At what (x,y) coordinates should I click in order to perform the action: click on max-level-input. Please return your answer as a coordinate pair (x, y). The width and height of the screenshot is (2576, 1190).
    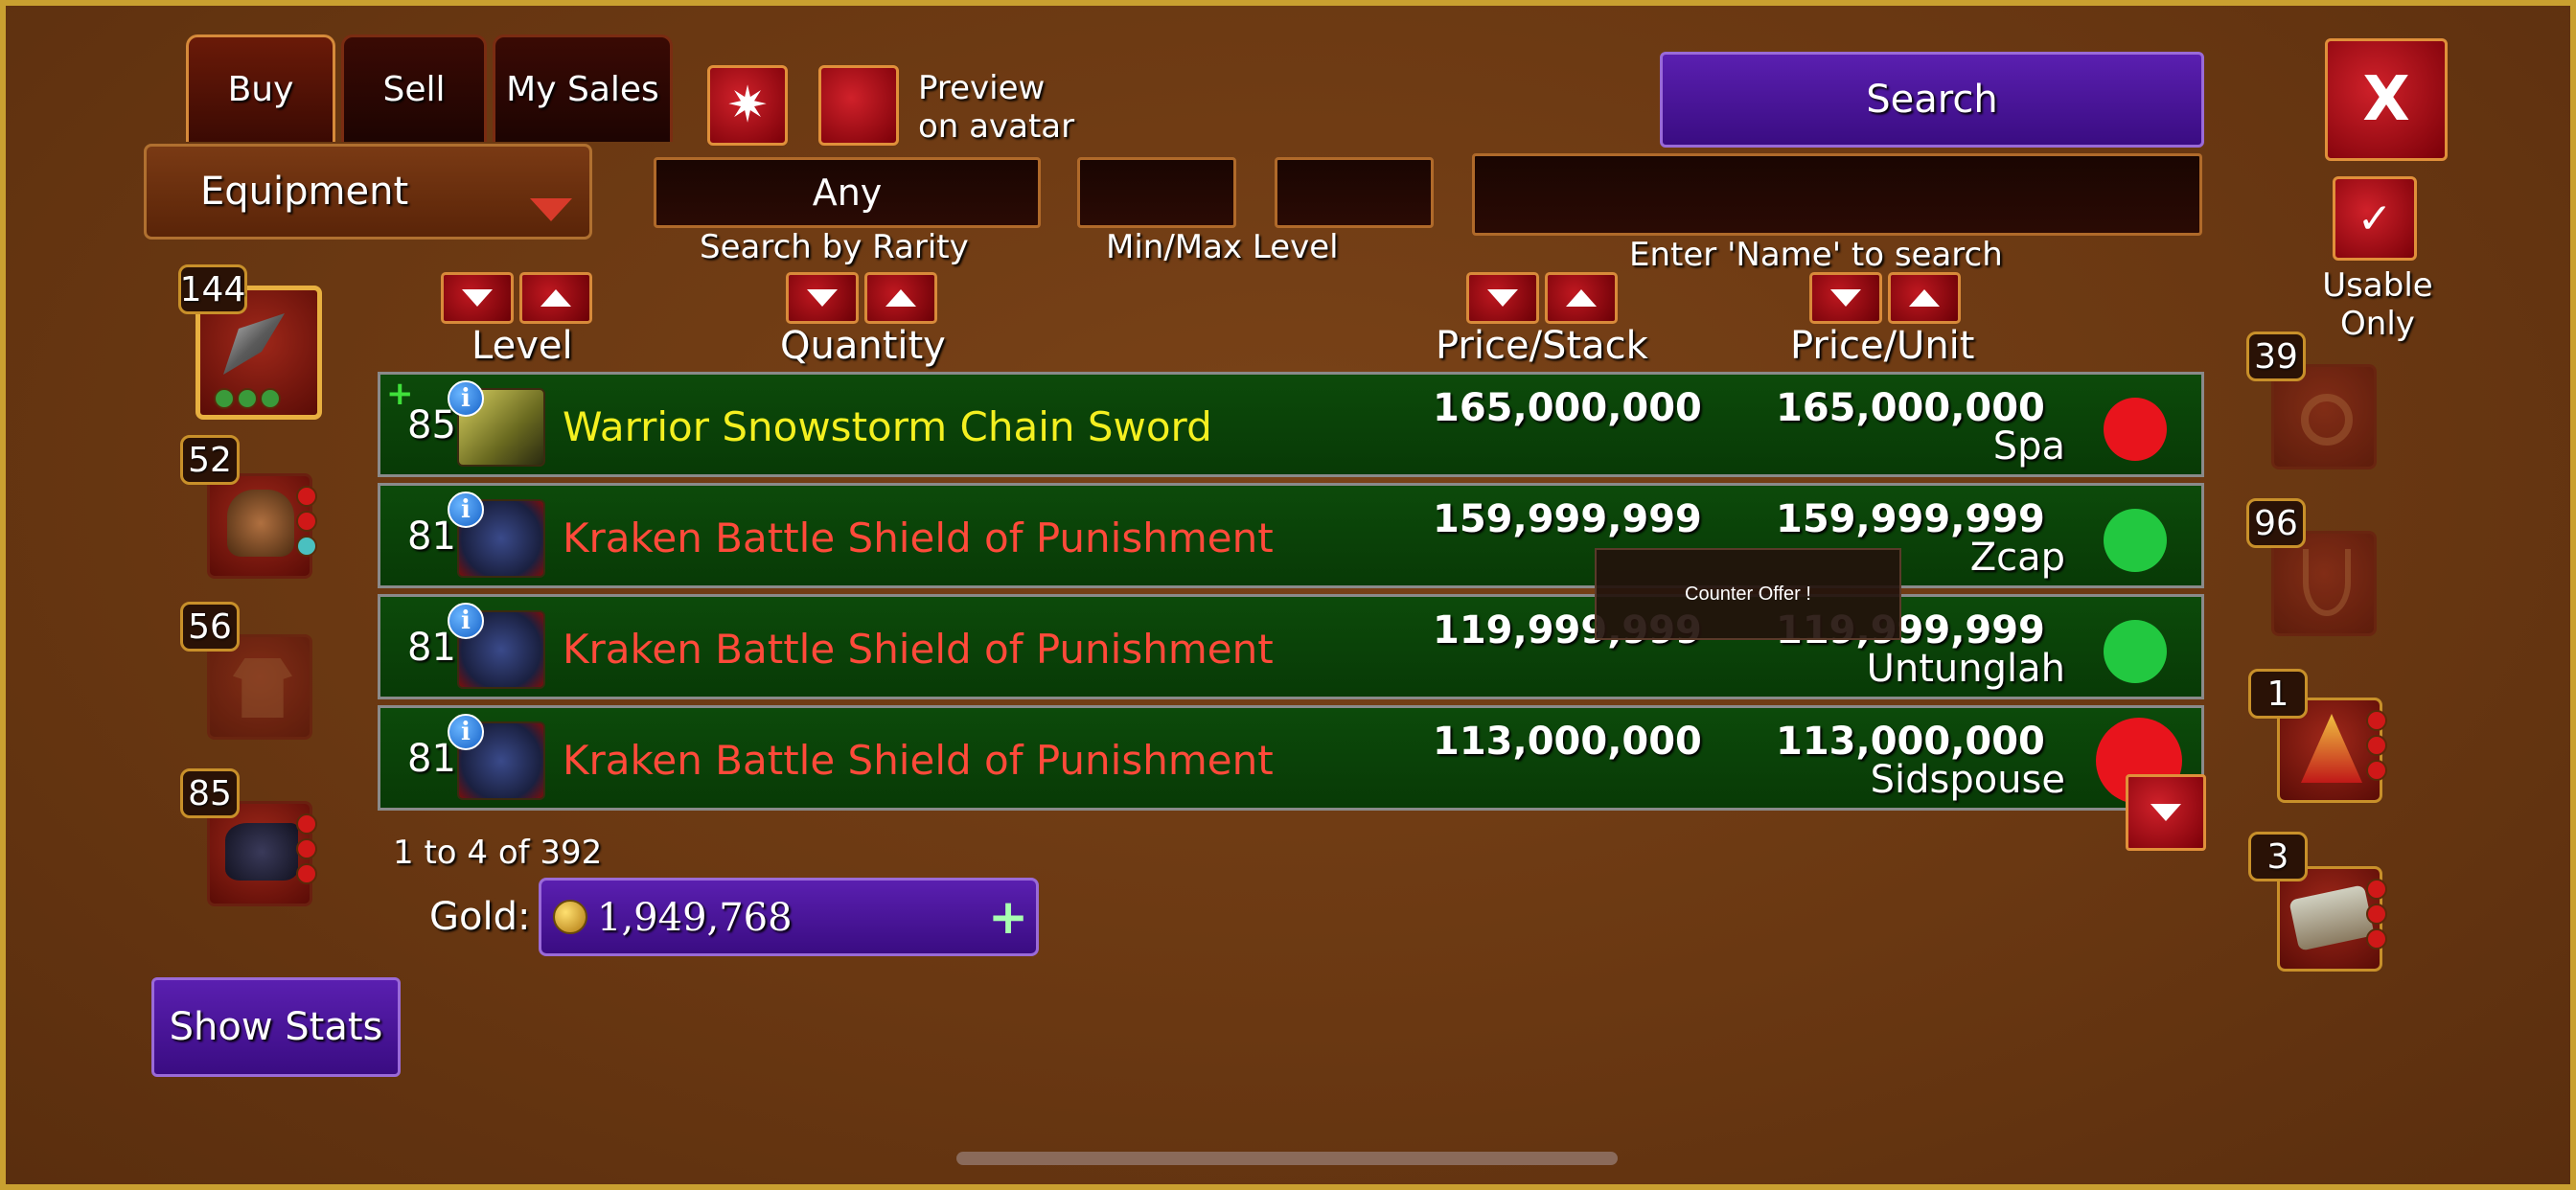
    Looking at the image, I should click on (1354, 193).